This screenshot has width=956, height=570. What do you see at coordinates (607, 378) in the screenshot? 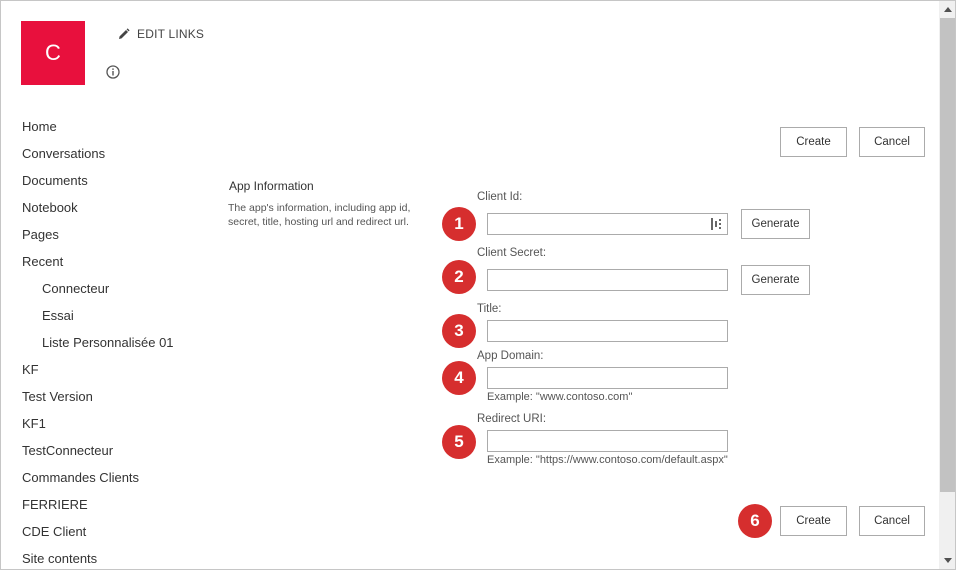
I see `app-domain-input` at bounding box center [607, 378].